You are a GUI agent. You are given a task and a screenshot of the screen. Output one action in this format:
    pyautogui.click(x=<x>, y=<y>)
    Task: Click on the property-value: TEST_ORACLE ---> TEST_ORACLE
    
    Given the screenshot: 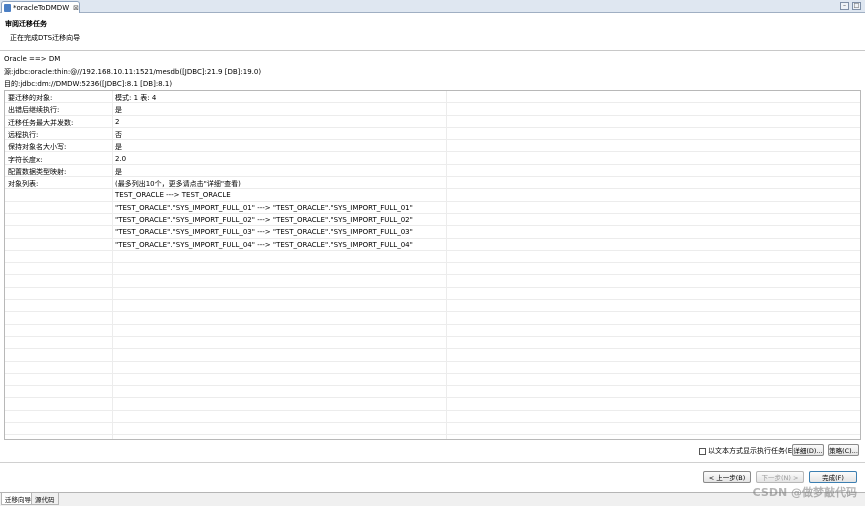 What is the action you would take?
    pyautogui.click(x=173, y=195)
    